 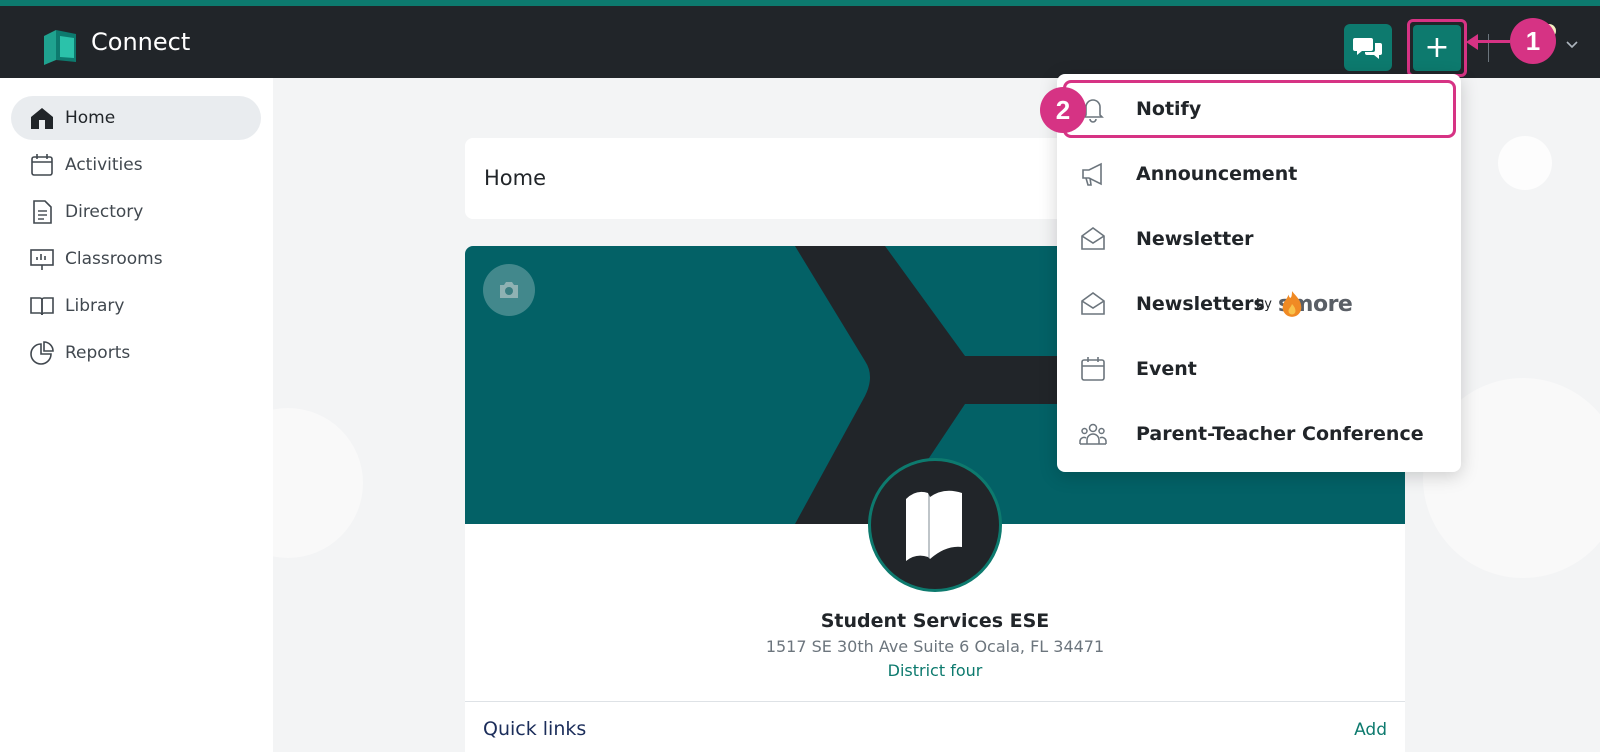 What do you see at coordinates (1217, 174) in the screenshot?
I see `menu-item-label: Announcement` at bounding box center [1217, 174].